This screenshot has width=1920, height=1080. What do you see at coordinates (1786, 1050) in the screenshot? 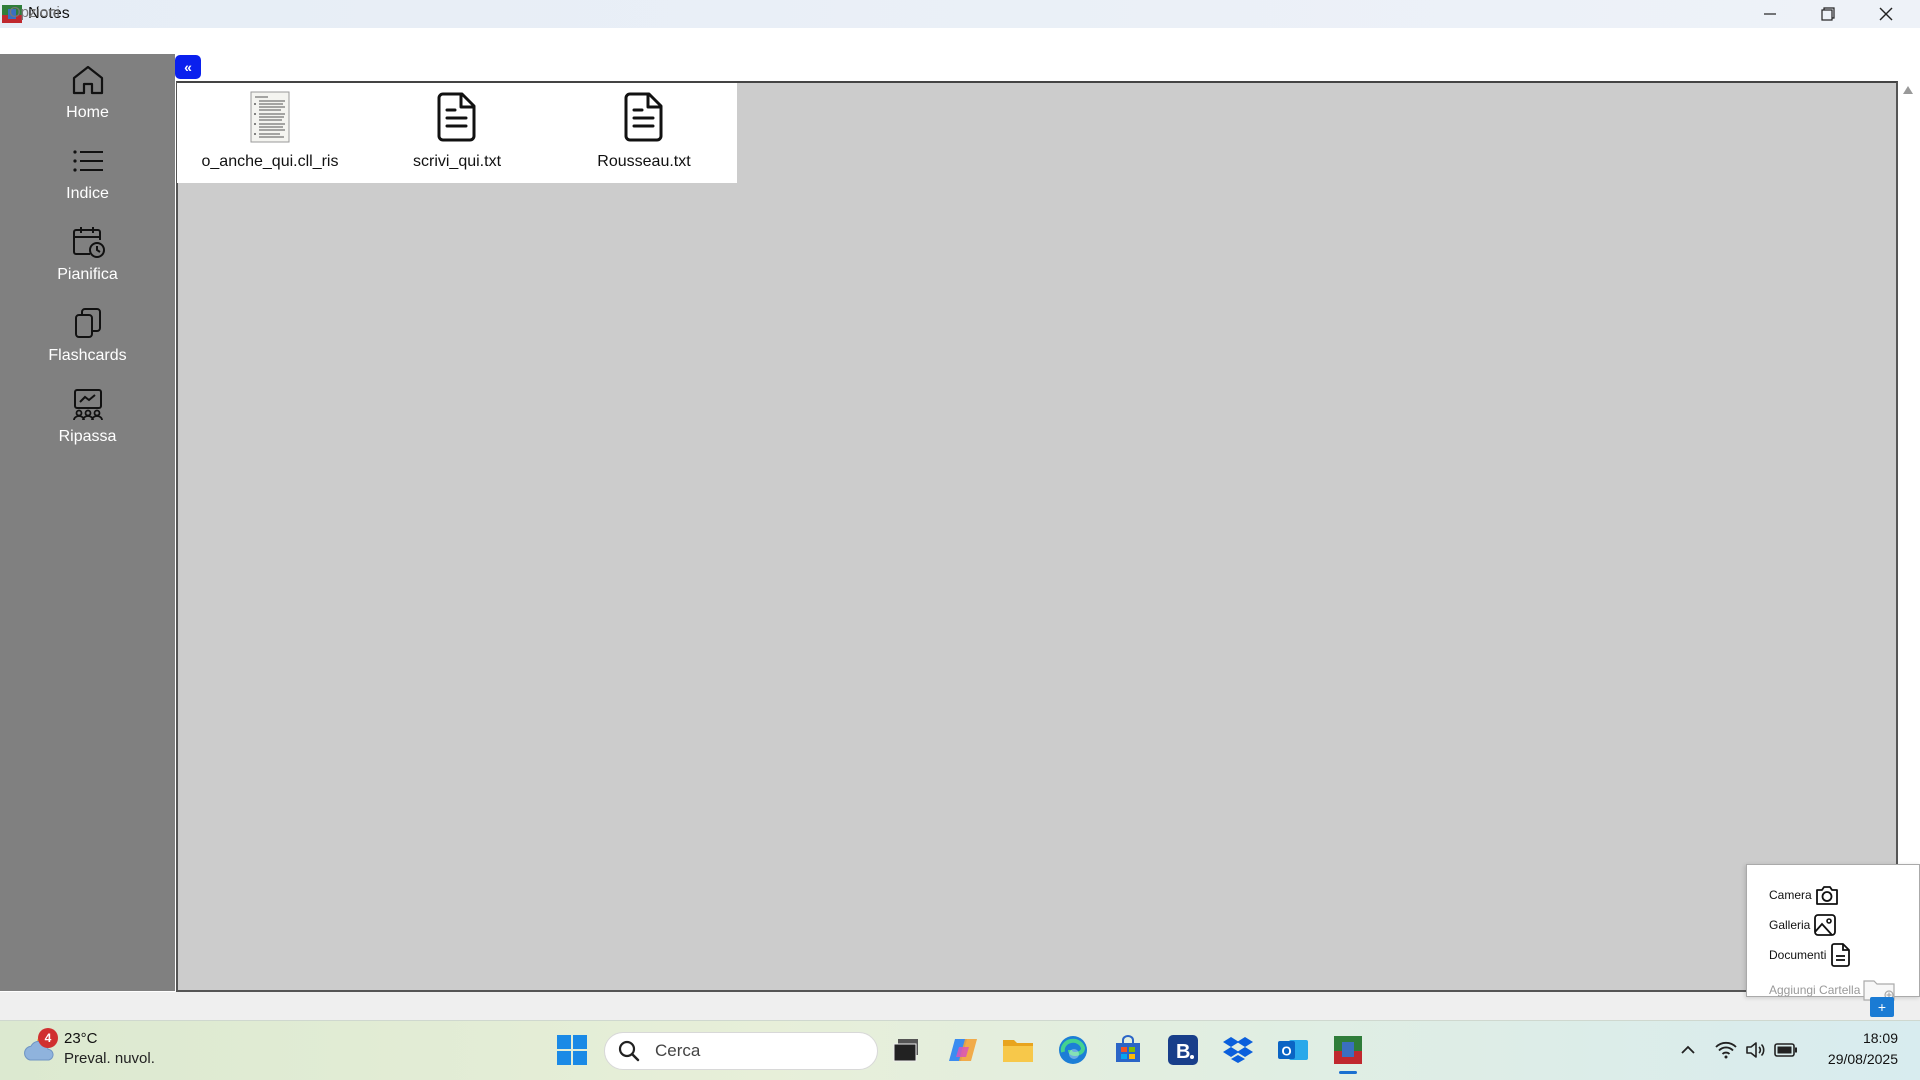
I see `battery-icon` at bounding box center [1786, 1050].